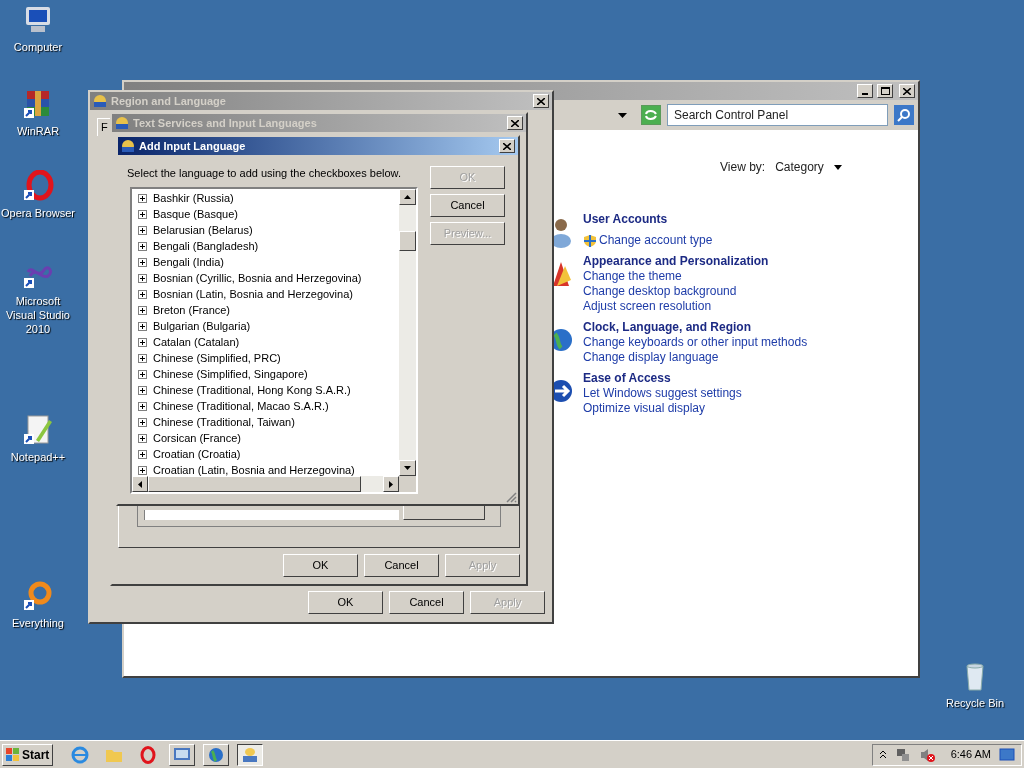 The image size is (1024, 768). I want to click on desktop-icon-label: Computer, so click(38, 47).